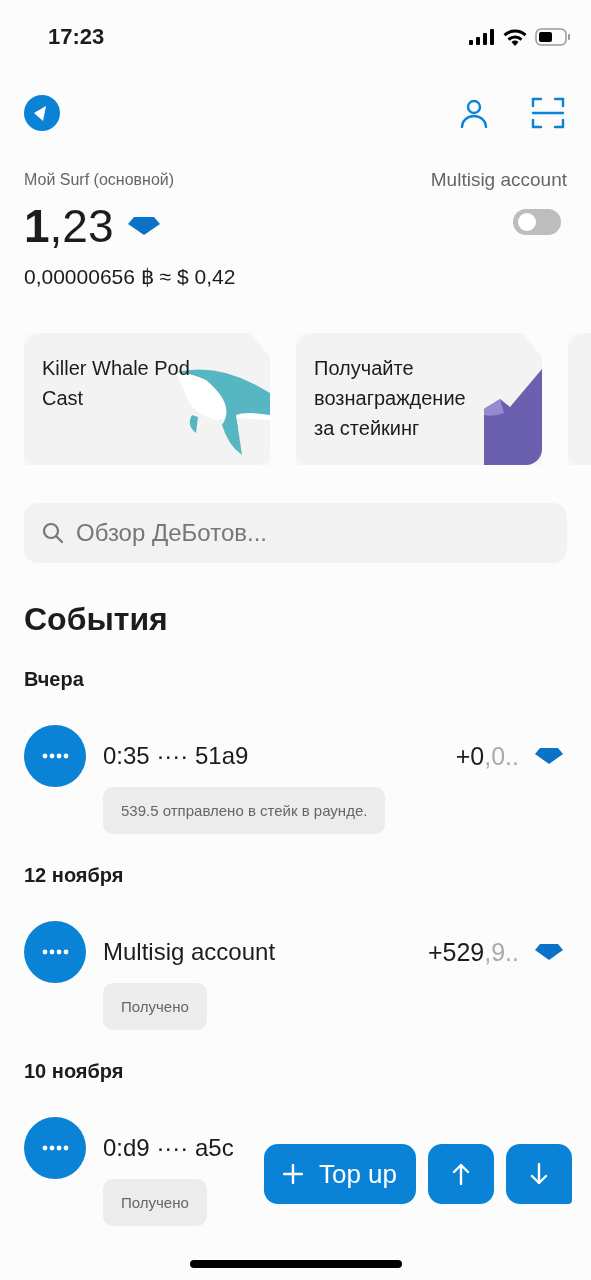 The image size is (591, 1280). I want to click on promo-card: Killer Whale Pod Cast, so click(147, 399).